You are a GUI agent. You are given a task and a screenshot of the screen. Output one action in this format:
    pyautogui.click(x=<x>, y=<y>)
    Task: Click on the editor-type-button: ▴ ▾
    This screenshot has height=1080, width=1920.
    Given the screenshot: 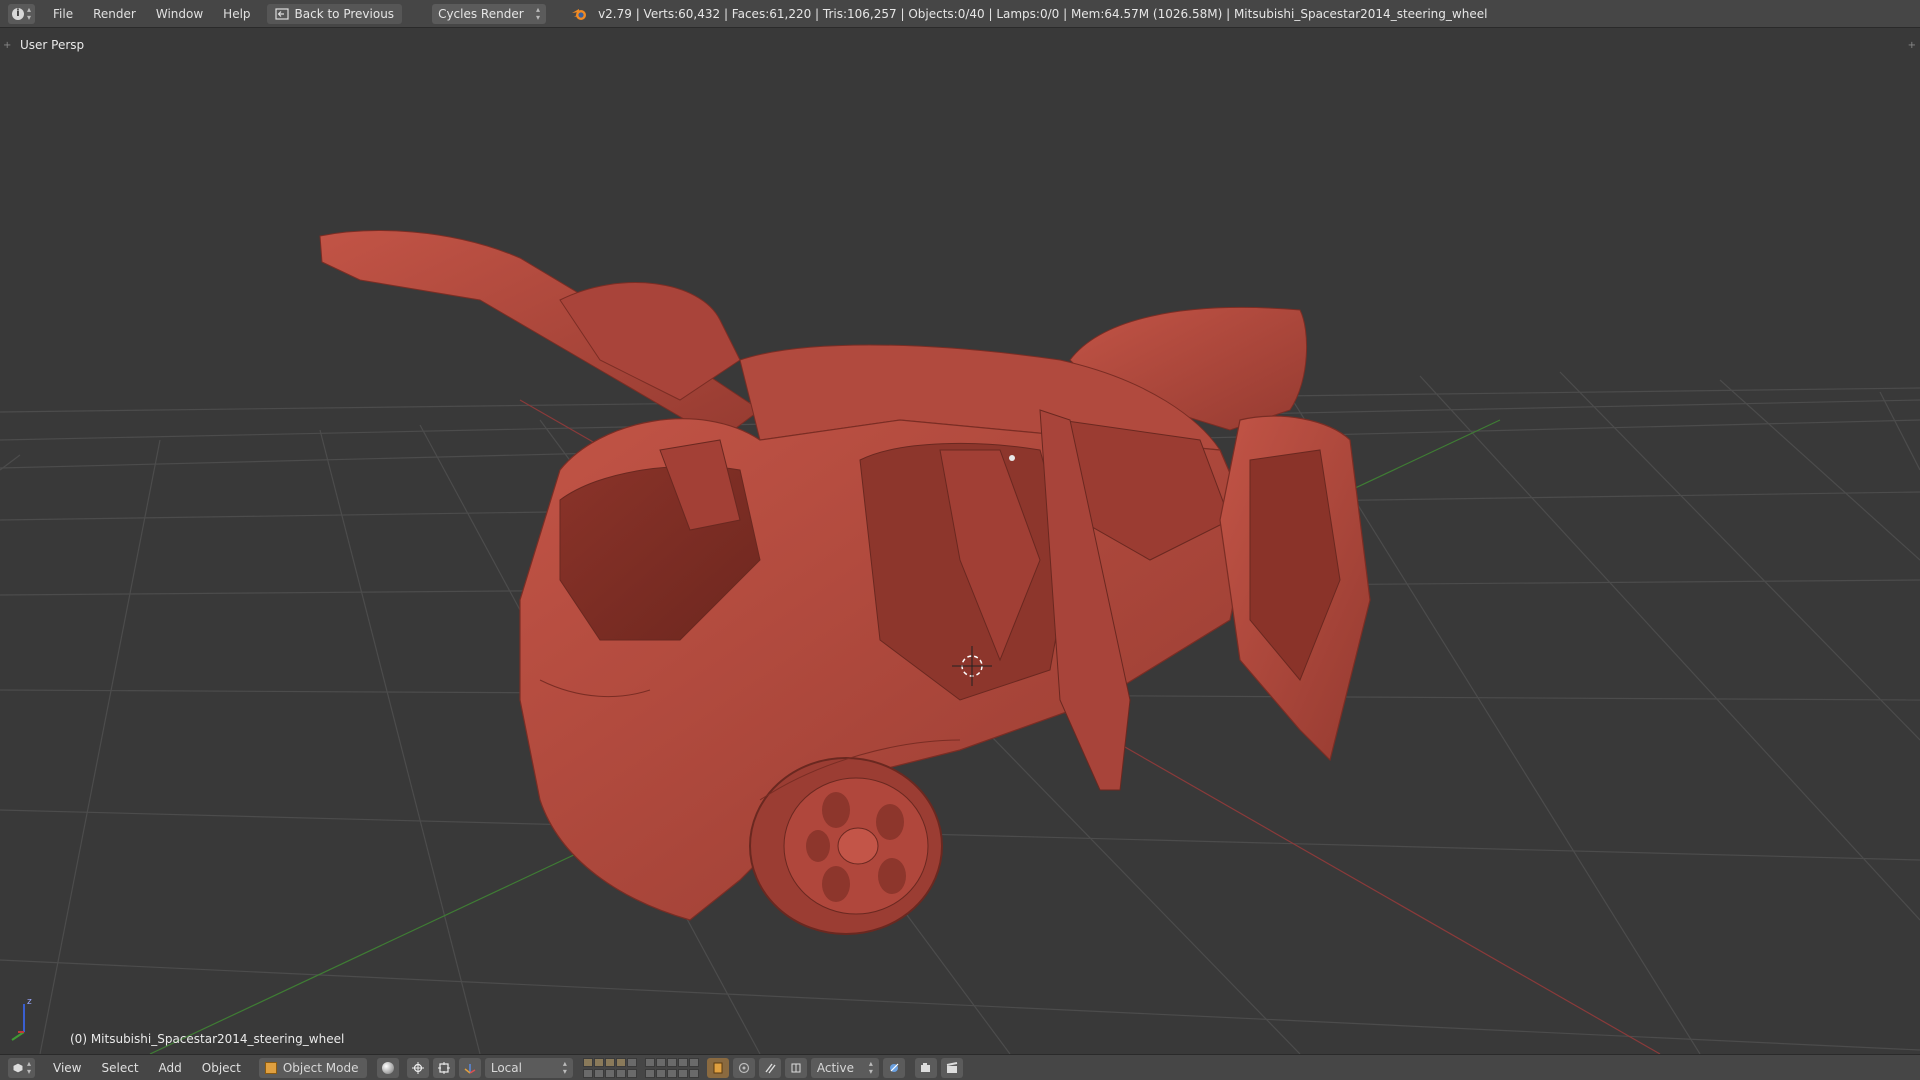 What is the action you would take?
    pyautogui.click(x=22, y=1067)
    